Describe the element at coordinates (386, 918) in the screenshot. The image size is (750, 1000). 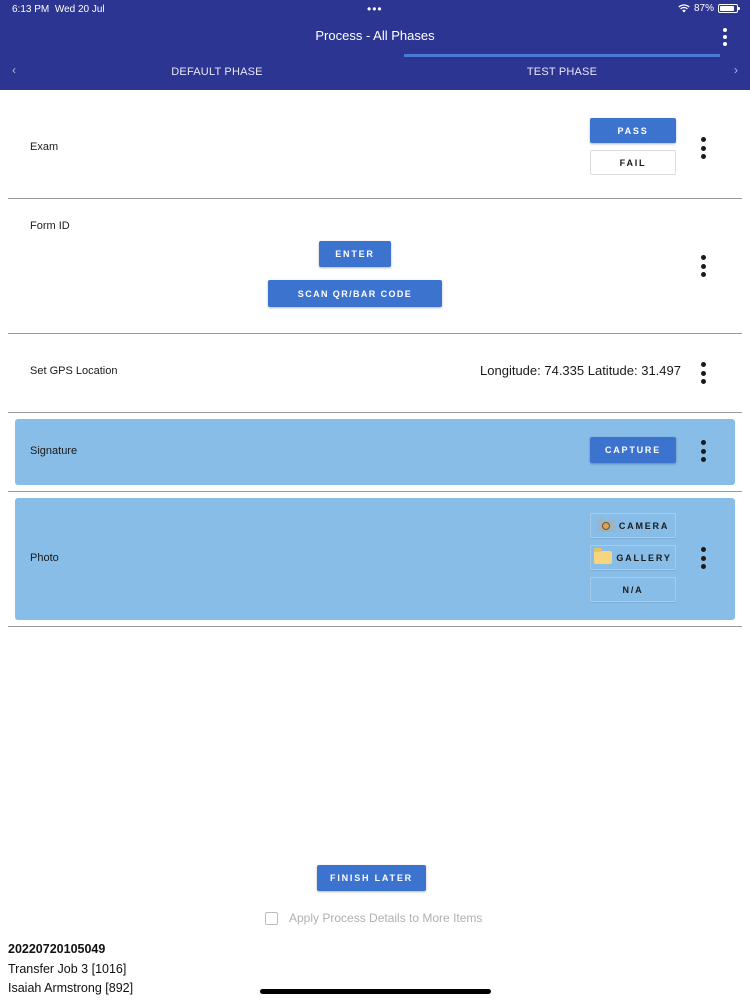
I see `apply-label: Apply Process Details to More Items` at that location.